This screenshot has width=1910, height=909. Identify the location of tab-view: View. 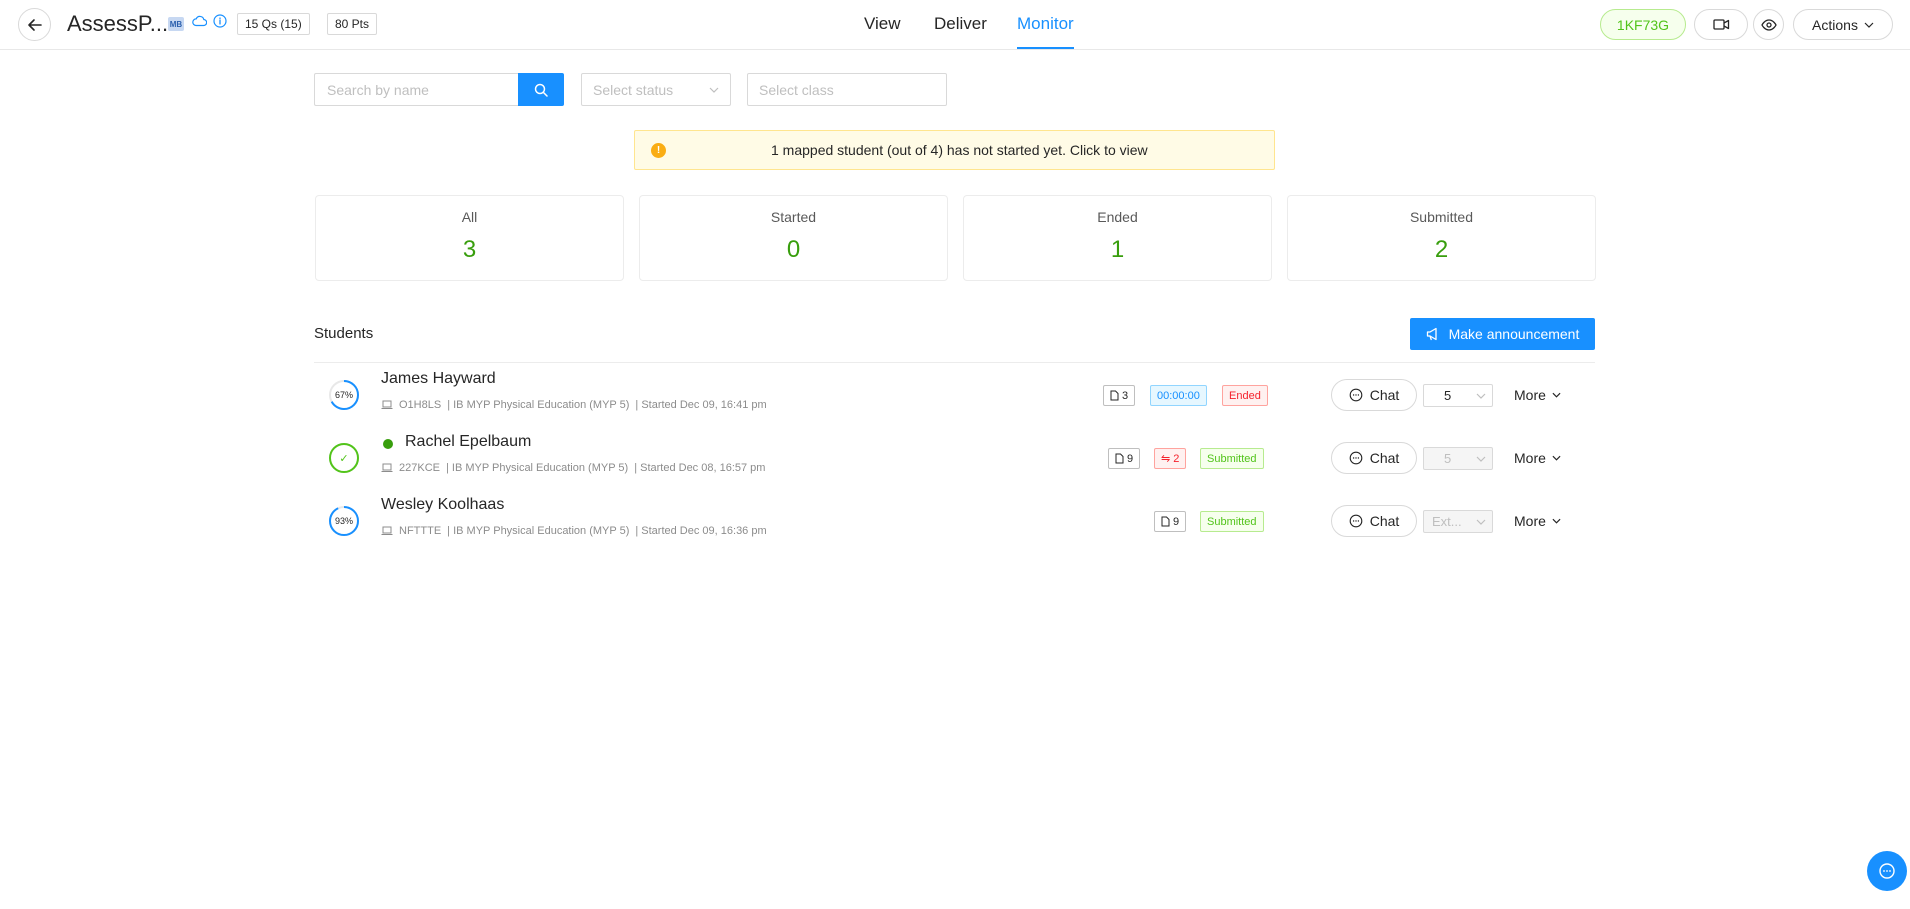
(882, 24).